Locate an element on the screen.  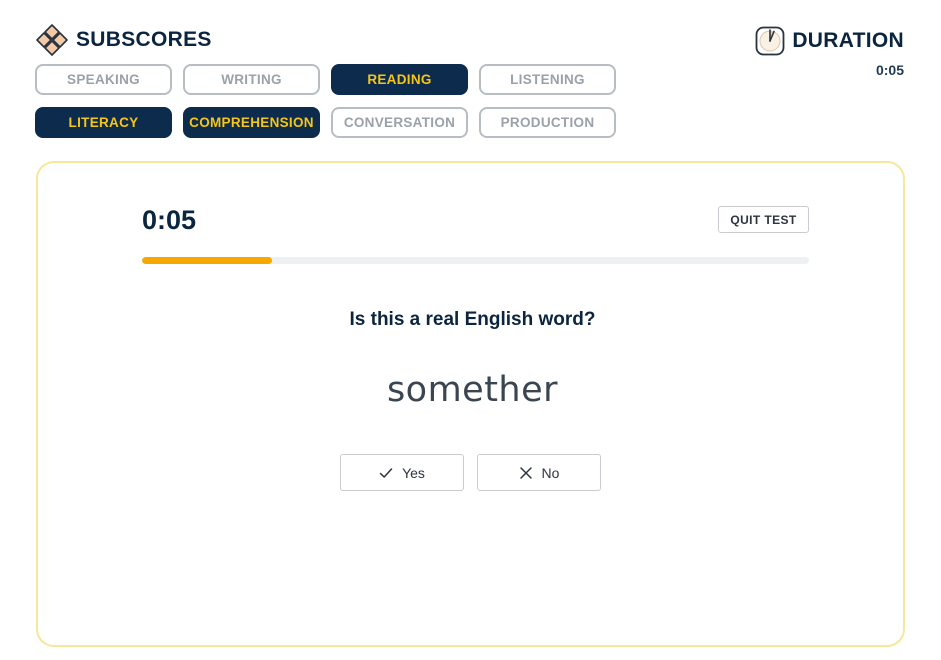
subscores-title: SUBSCORES is located at coordinates (144, 39).